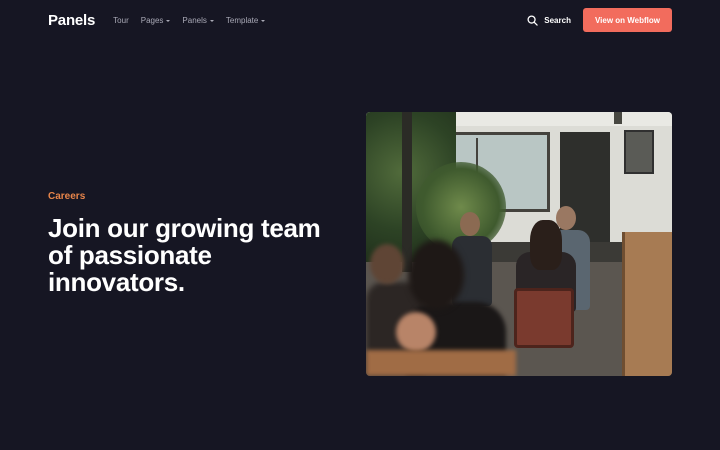 The width and height of the screenshot is (720, 450). What do you see at coordinates (152, 20) in the screenshot?
I see `nav-link-label: Pages` at bounding box center [152, 20].